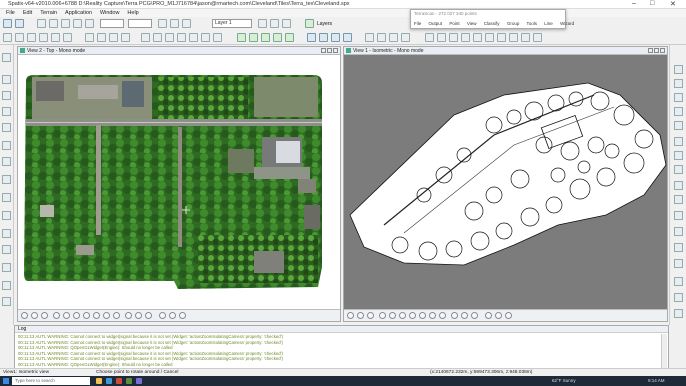 This screenshot has height=386, width=686. I want to click on level-icon, so click(186, 23).